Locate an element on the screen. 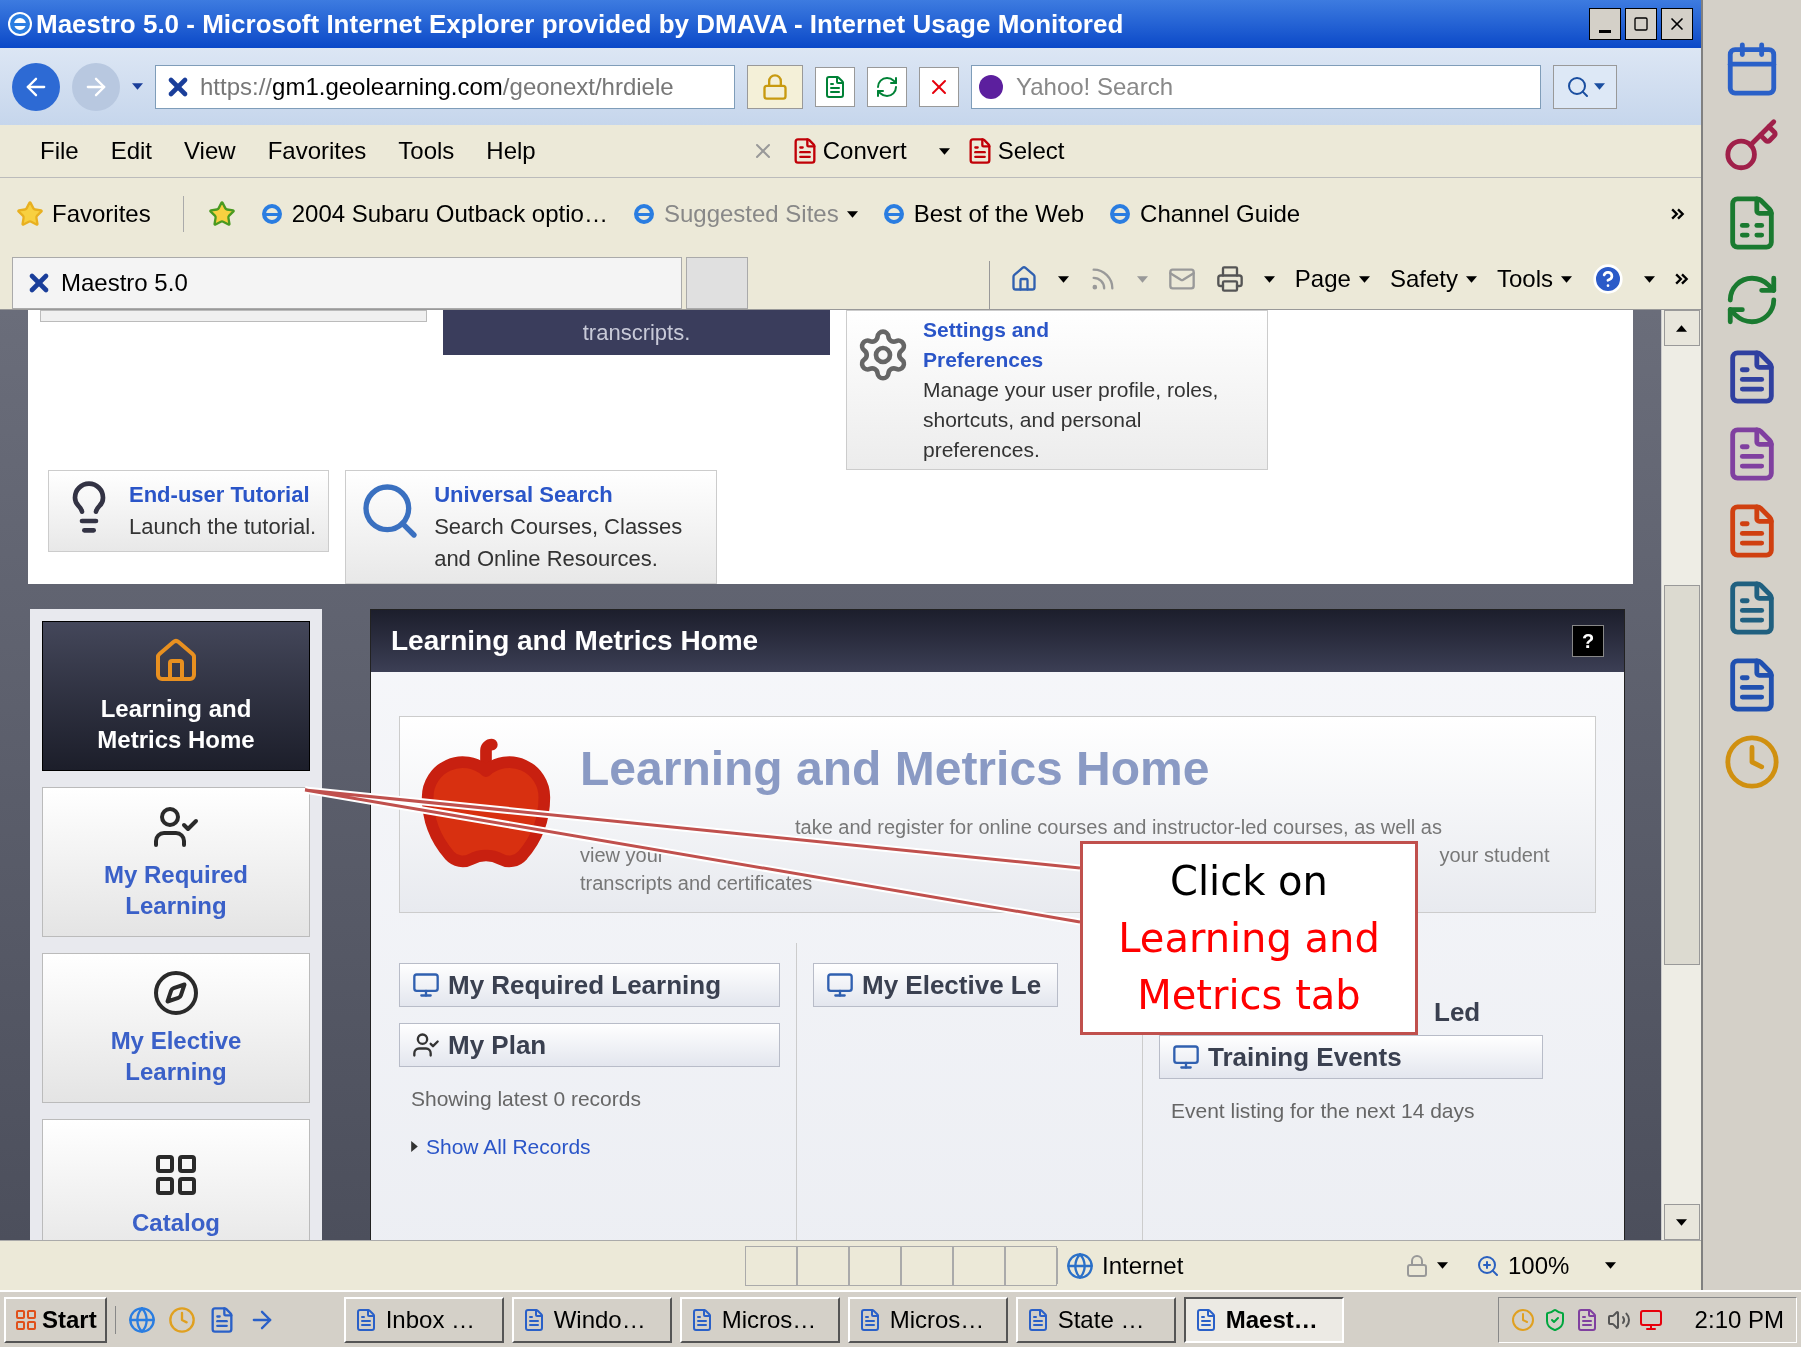  section-header: My Plan is located at coordinates (589, 1045).